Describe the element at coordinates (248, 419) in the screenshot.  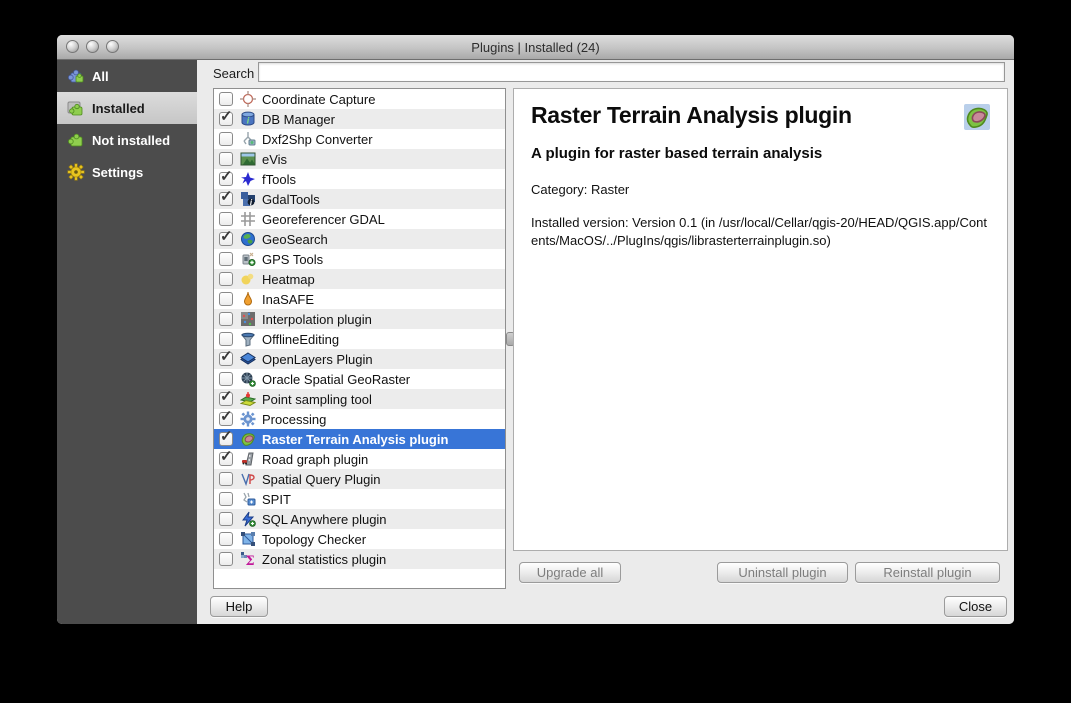
I see `processing-icon` at that location.